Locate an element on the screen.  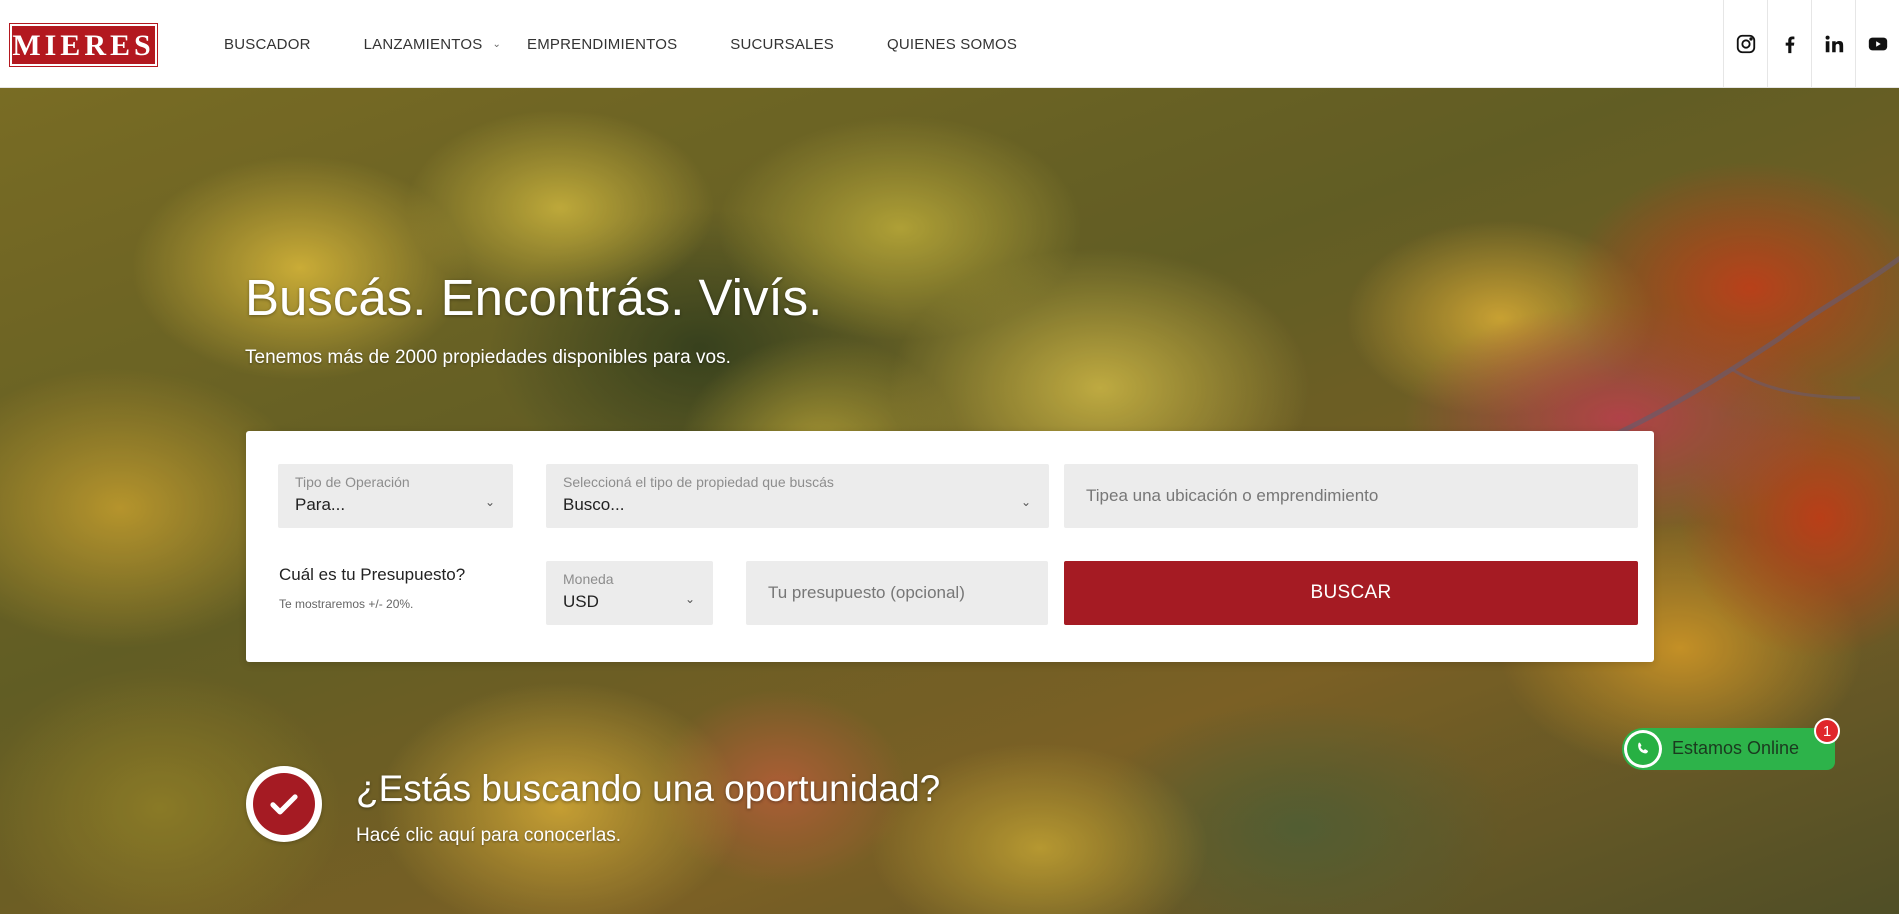
opportunity-button is located at coordinates (284, 804).